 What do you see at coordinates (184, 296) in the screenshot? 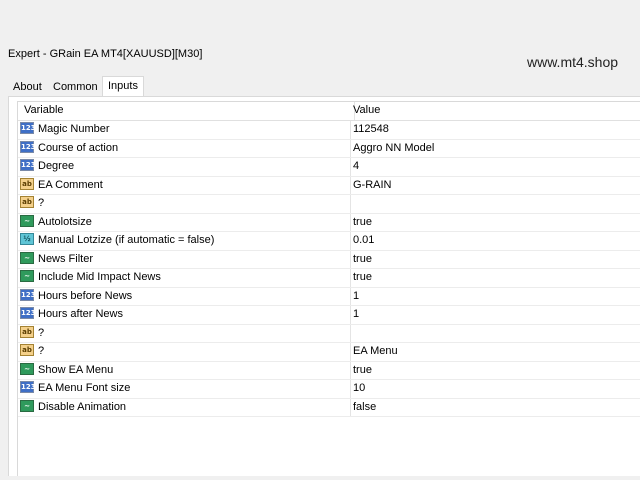
I see `variable-cell: 123 Hours before News` at bounding box center [184, 296].